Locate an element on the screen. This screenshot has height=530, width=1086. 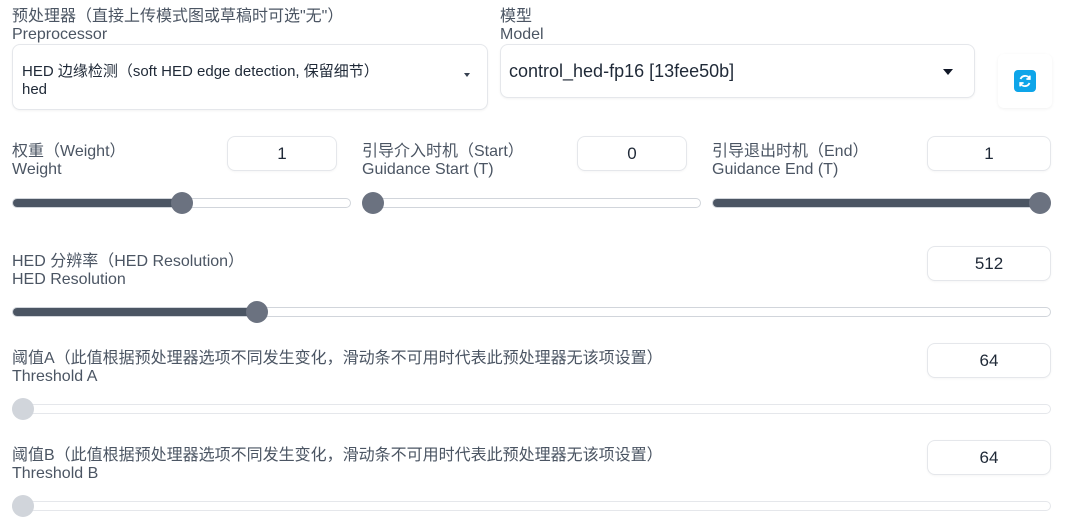
refresh-icon is located at coordinates (1025, 81).